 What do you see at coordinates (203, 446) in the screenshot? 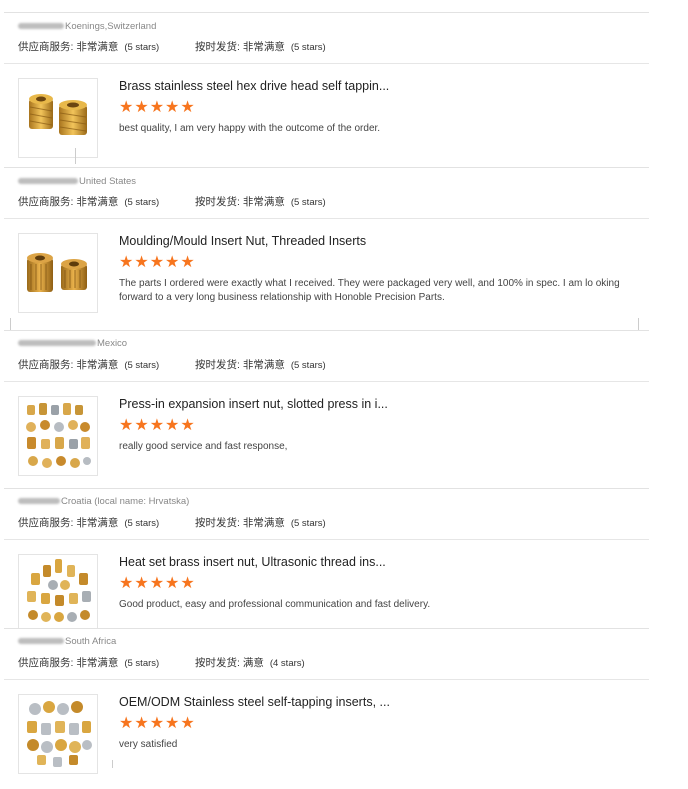
I see `review-comment: really good service and fast response,` at bounding box center [203, 446].